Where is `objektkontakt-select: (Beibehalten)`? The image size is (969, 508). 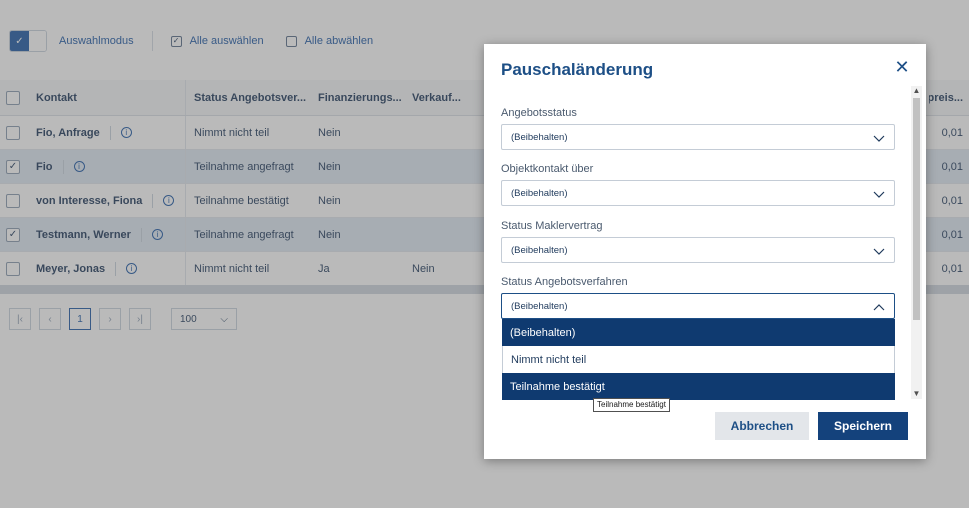 objektkontakt-select: (Beibehalten) is located at coordinates (698, 193).